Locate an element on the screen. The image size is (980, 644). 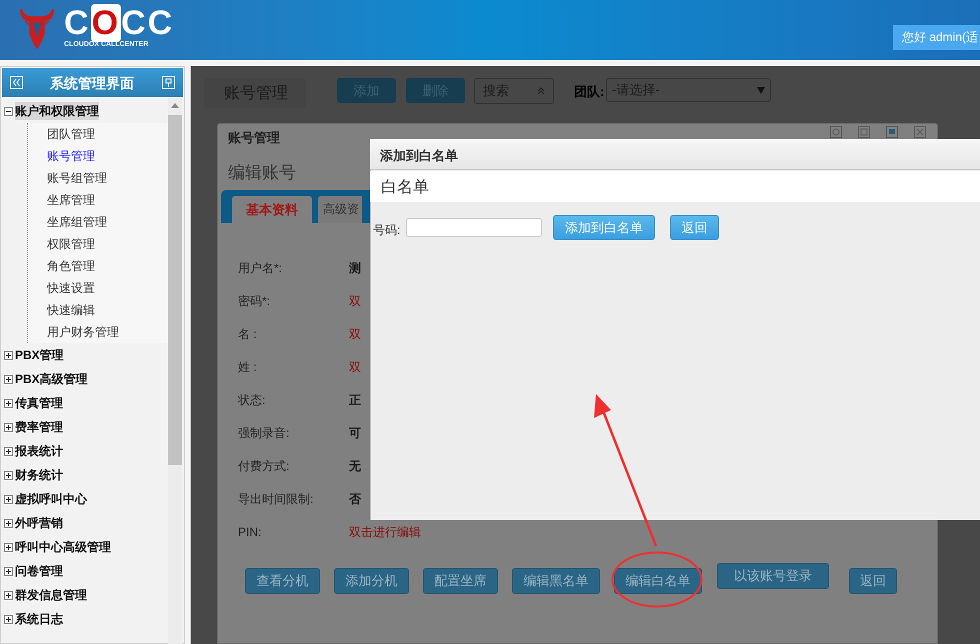
scrollbar-thumb is located at coordinates (175, 290).